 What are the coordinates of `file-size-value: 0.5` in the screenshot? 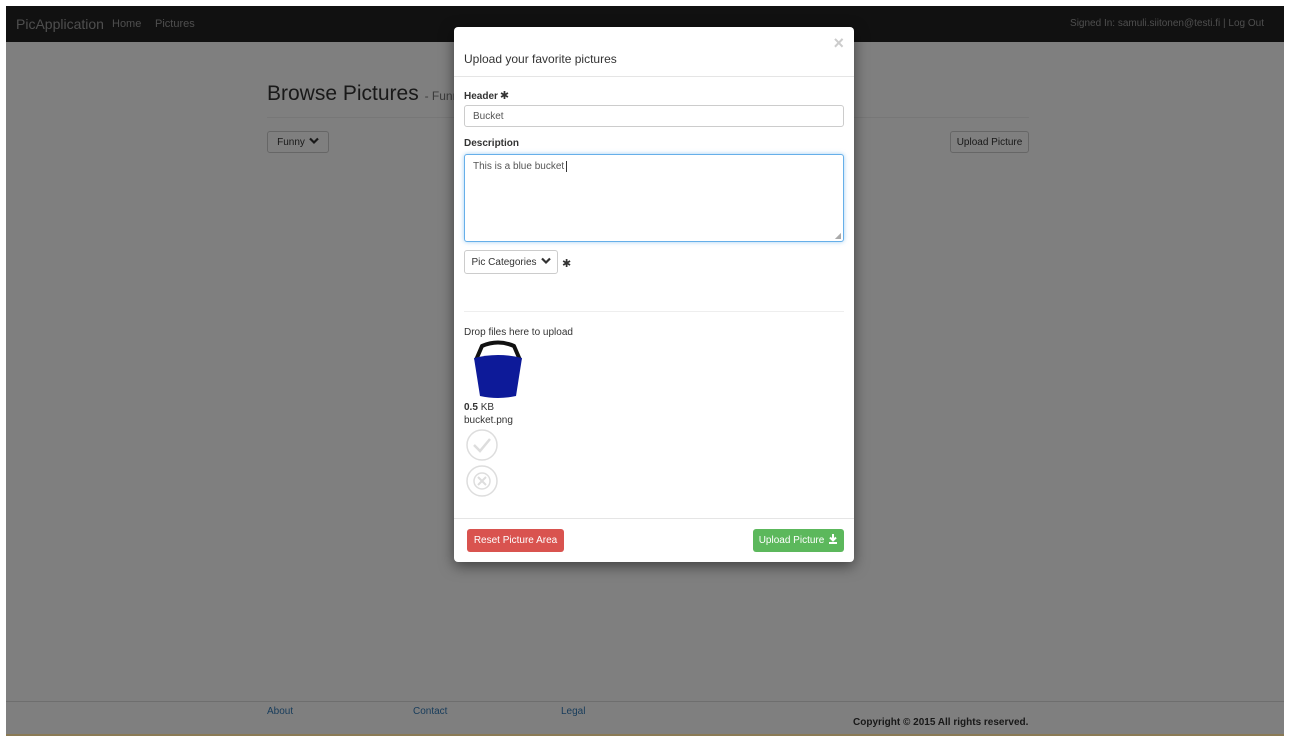 It's located at (471, 407).